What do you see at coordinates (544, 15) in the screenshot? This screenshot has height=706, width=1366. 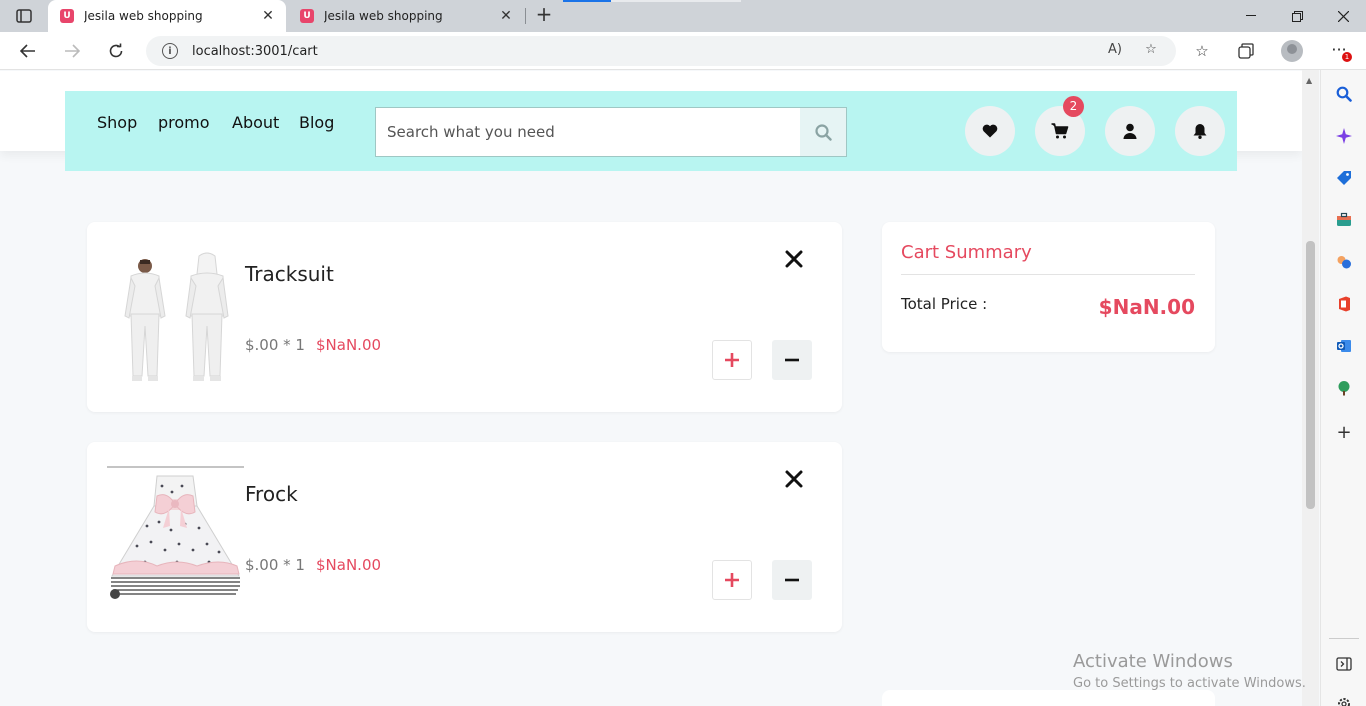 I see `new-tab-button: +` at bounding box center [544, 15].